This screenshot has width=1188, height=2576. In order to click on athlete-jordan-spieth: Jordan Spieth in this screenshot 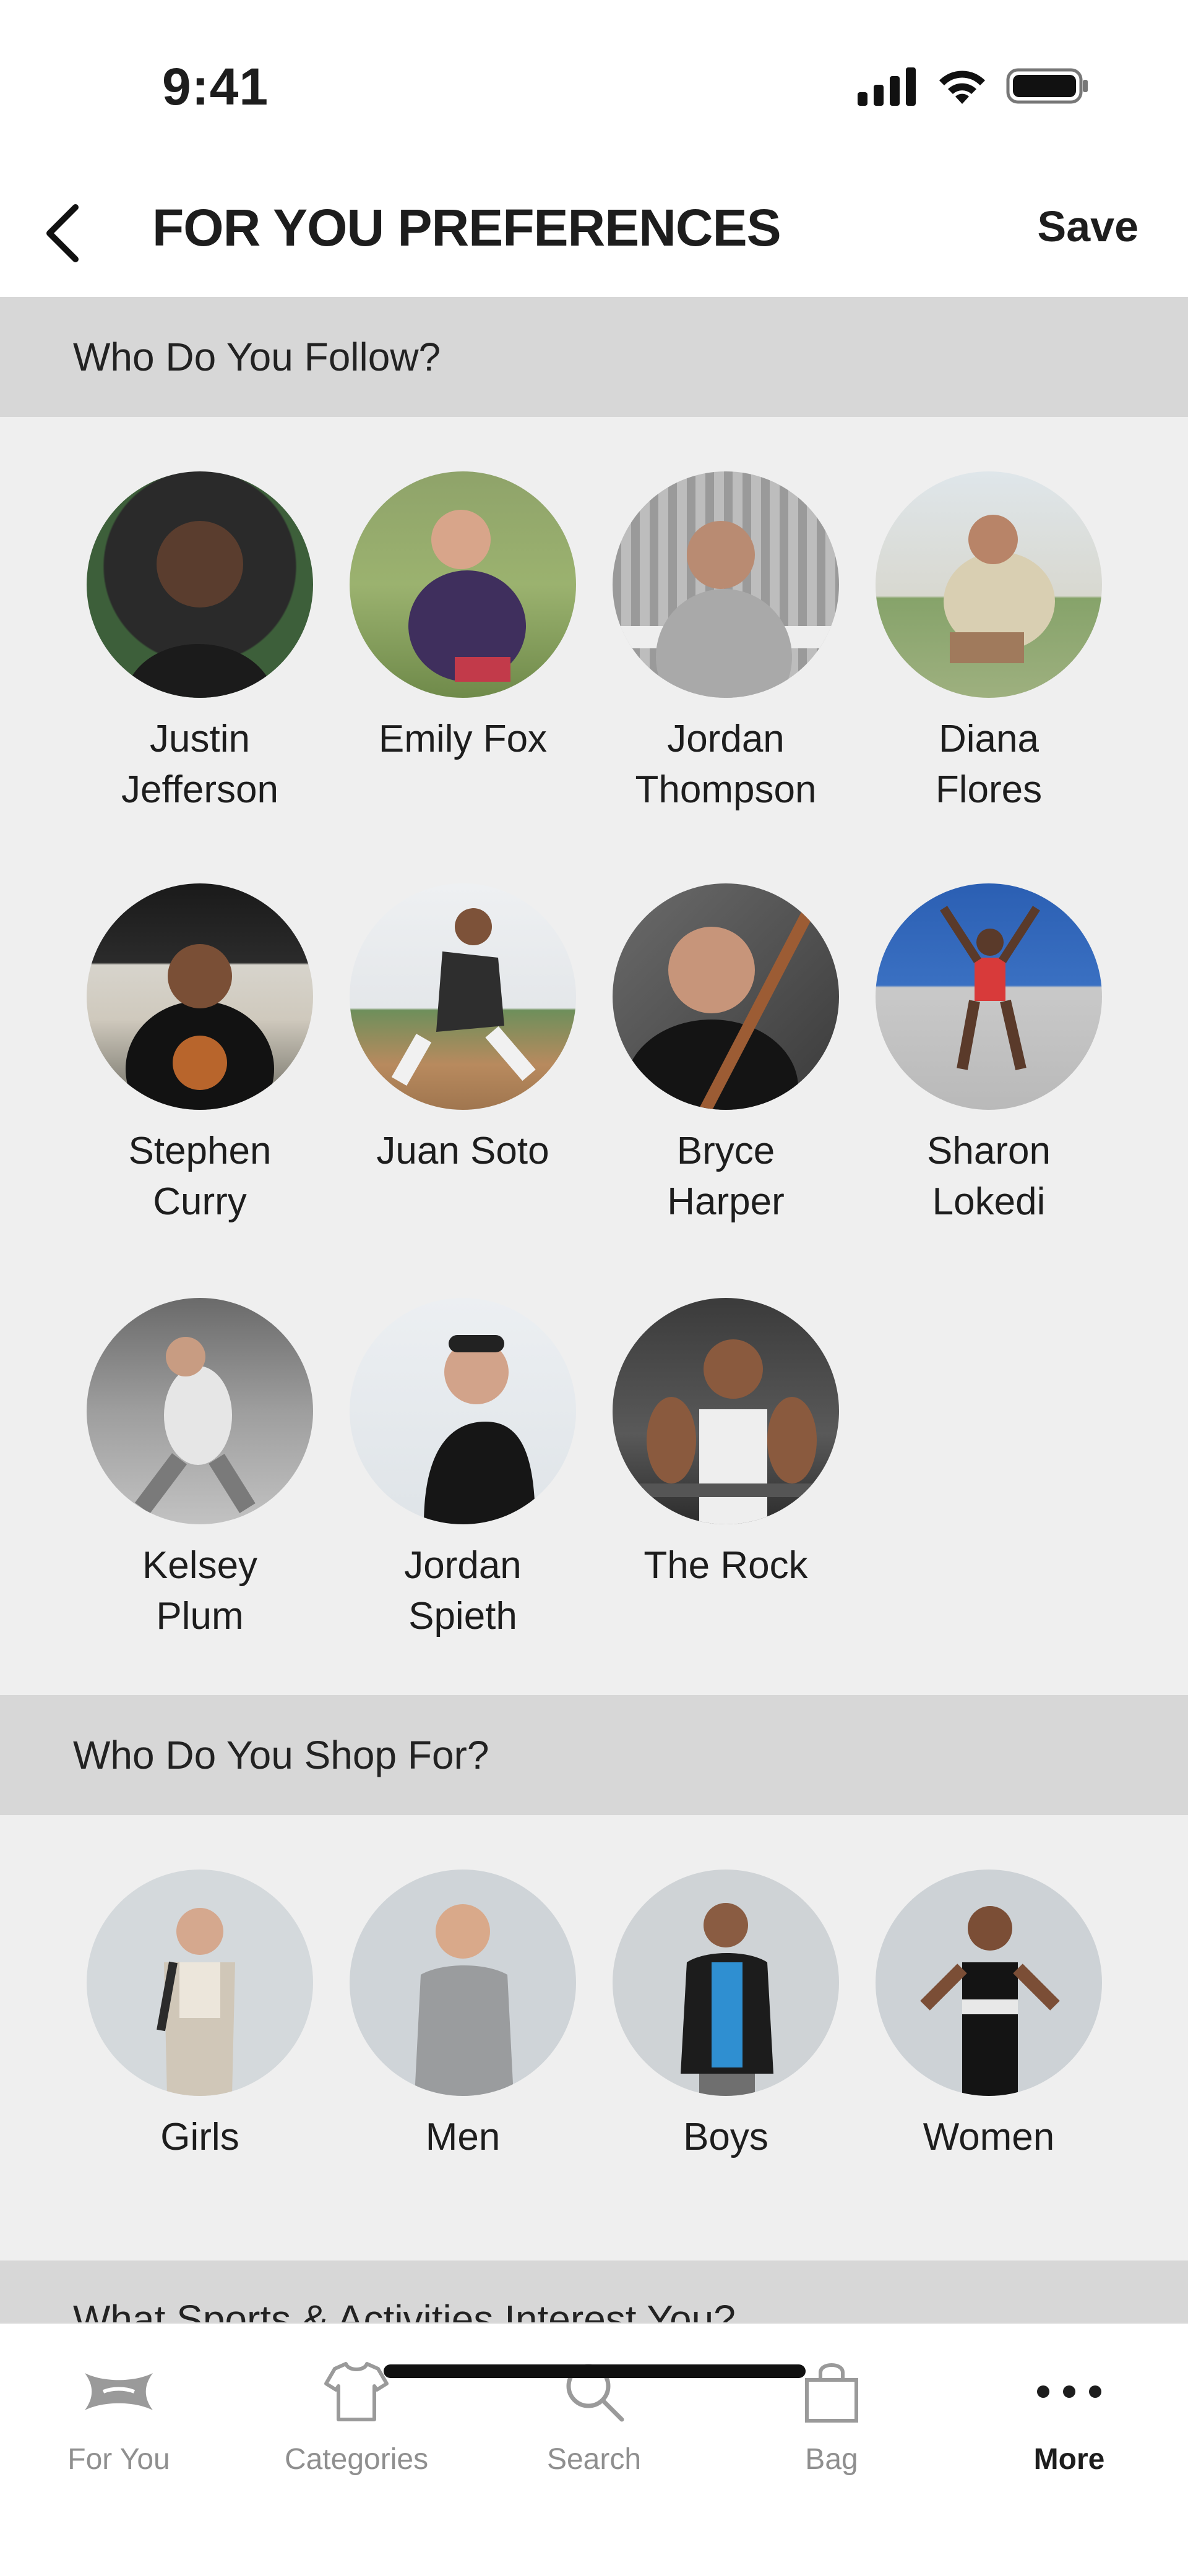, I will do `click(463, 1470)`.